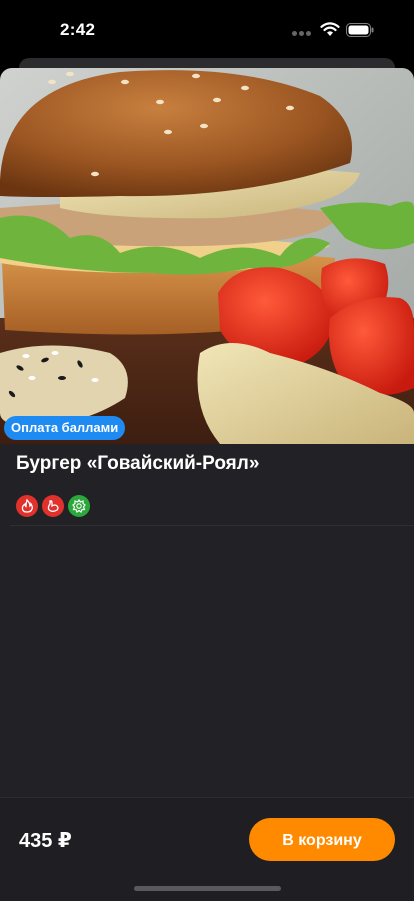  What do you see at coordinates (330, 29) in the screenshot?
I see `wifi-icon` at bounding box center [330, 29].